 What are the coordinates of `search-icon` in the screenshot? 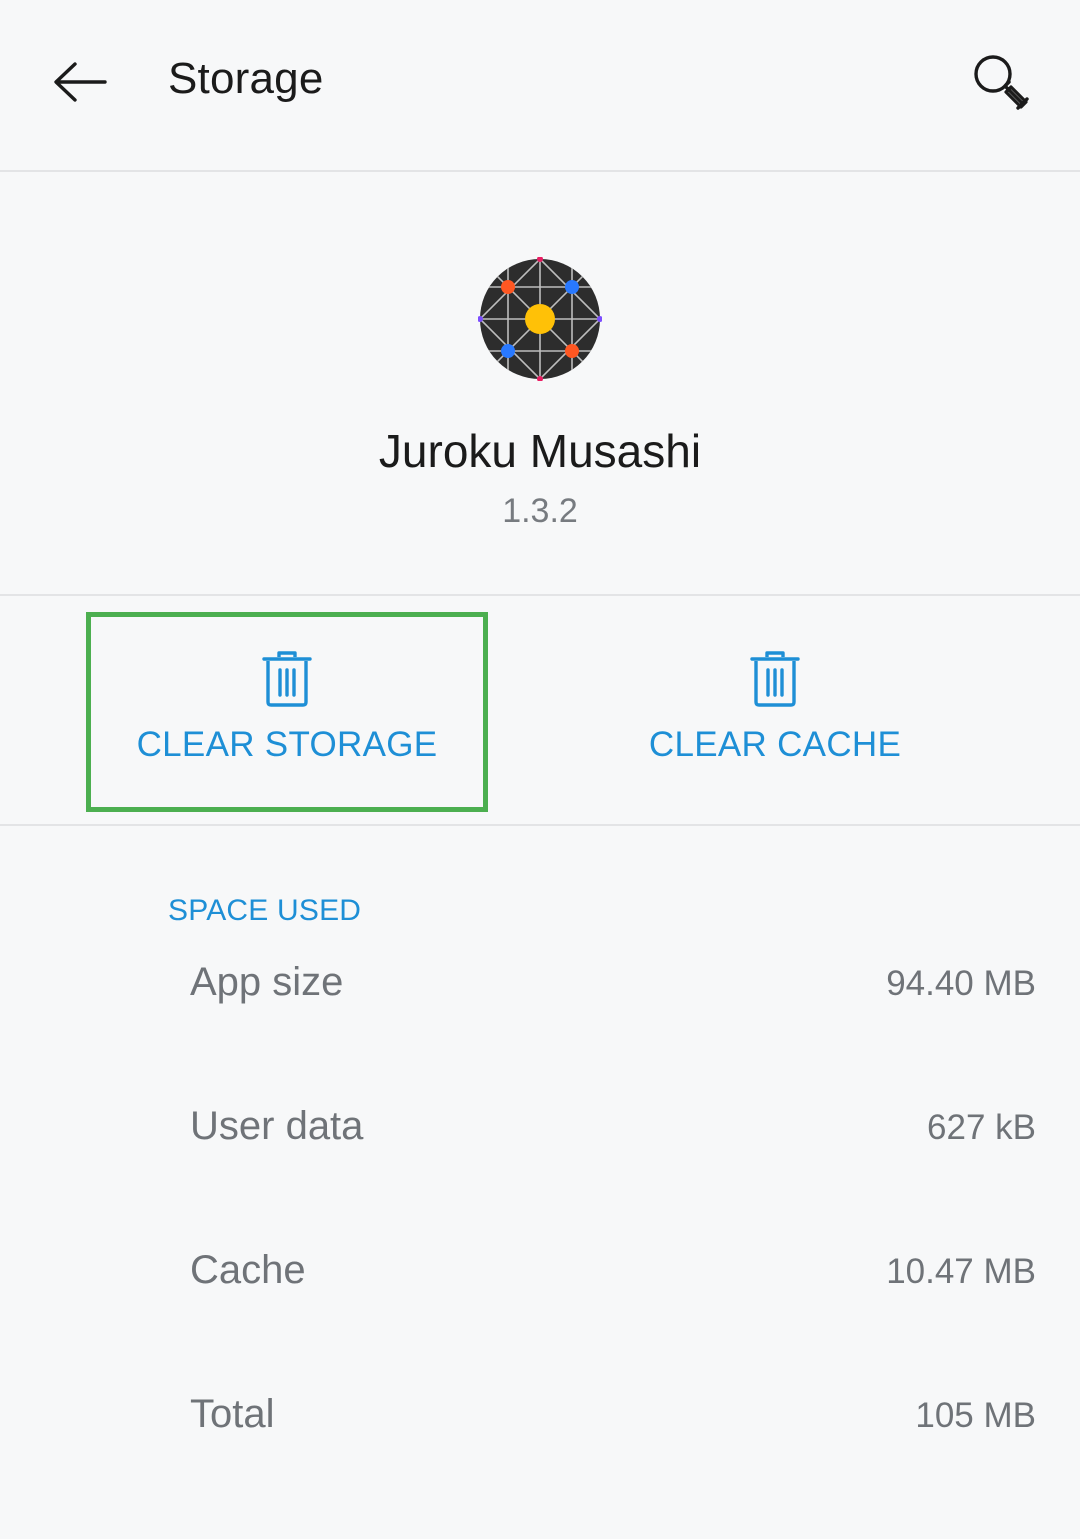 It's located at (1001, 82).